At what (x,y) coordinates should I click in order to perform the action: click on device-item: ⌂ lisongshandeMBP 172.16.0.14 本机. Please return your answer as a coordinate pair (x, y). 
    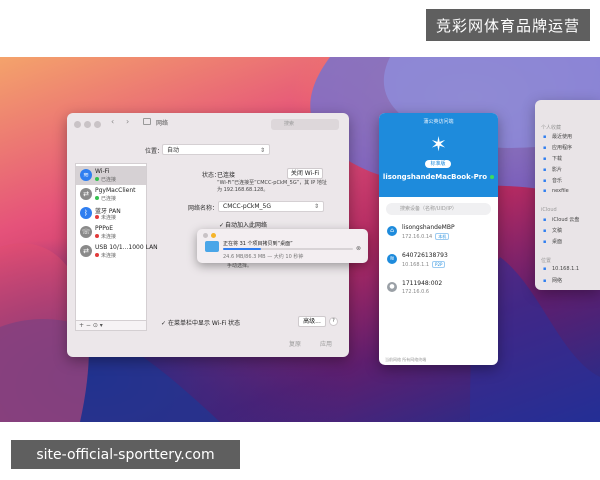
    Looking at the image, I should click on (438, 236).